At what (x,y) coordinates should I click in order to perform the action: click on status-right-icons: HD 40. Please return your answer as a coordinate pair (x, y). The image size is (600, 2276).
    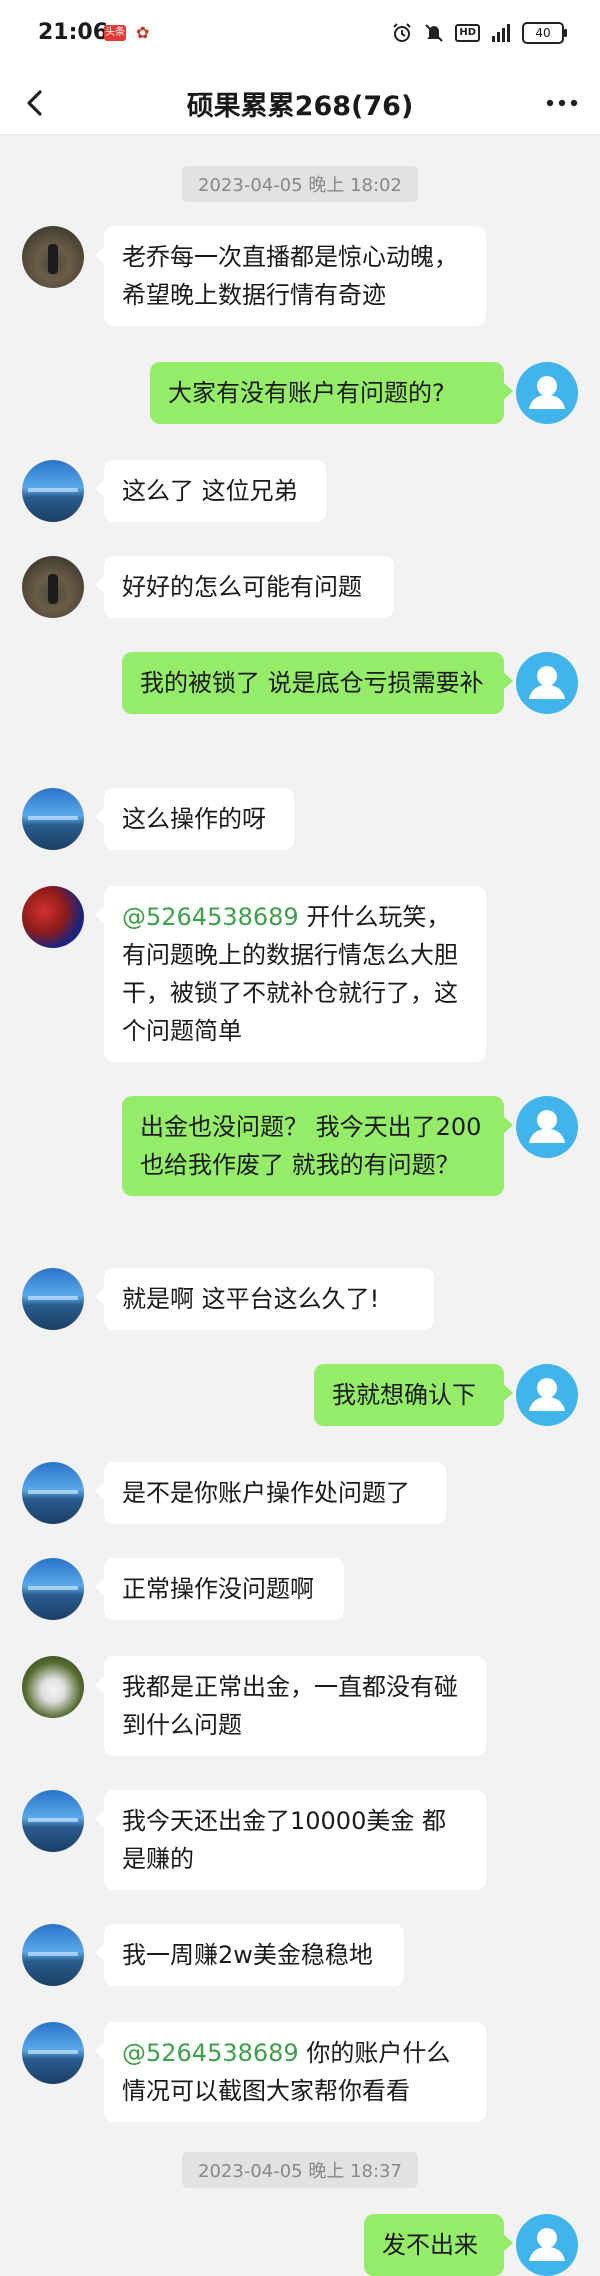
    Looking at the image, I should click on (479, 33).